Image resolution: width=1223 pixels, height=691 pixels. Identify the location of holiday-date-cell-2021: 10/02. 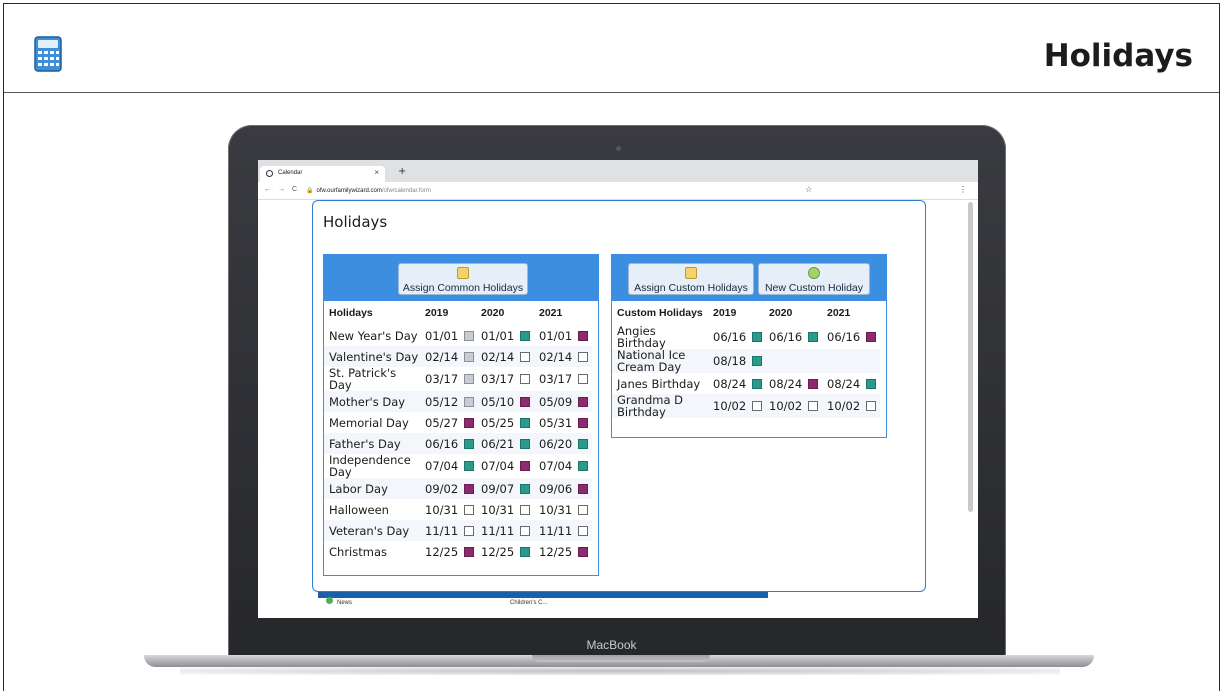
(851, 406).